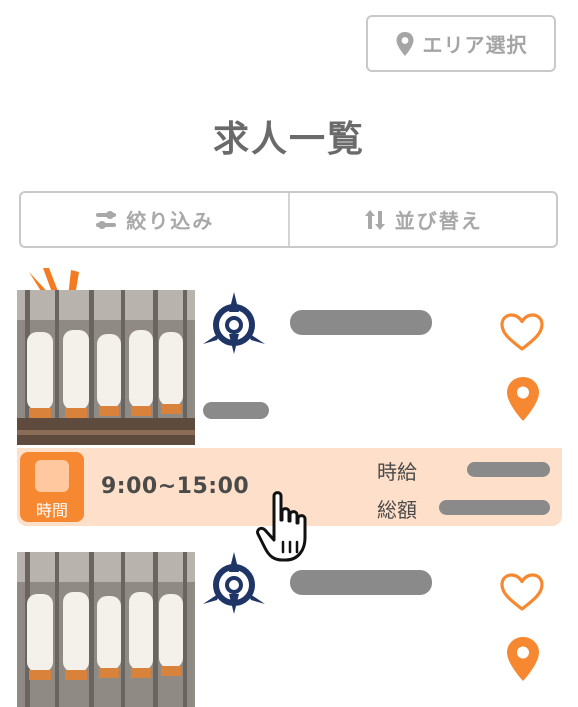  I want to click on sort-button: 並び替え, so click(422, 219).